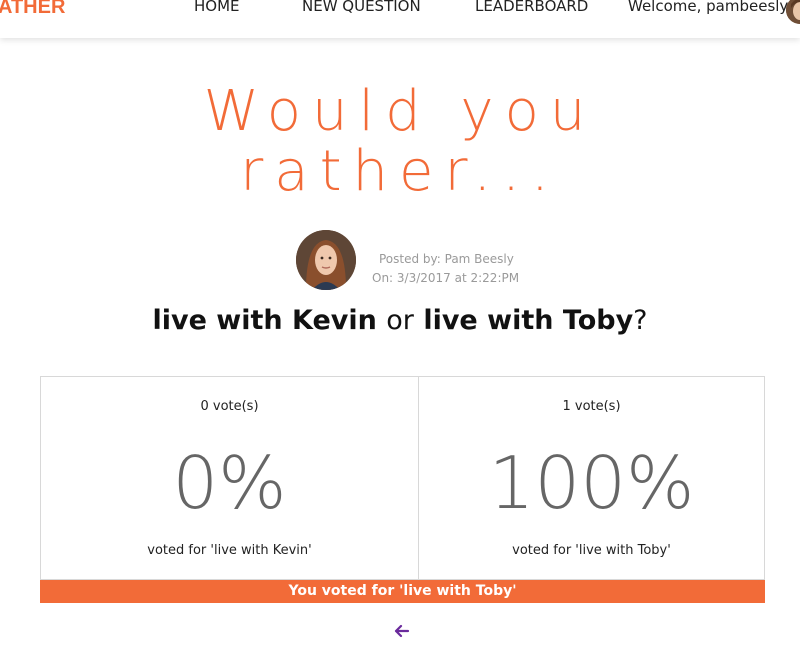 The width and height of the screenshot is (800, 650). I want to click on brand-logo: ATHER, so click(32, 9).